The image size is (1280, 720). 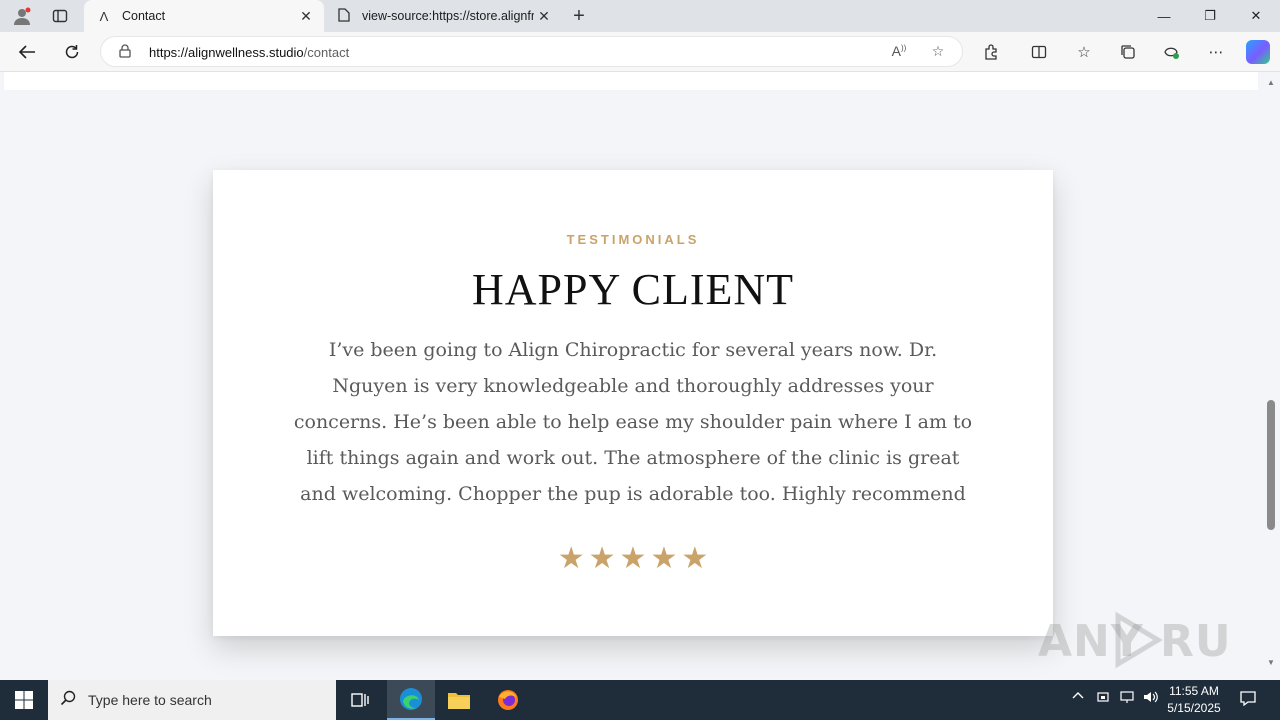 I want to click on tab-actions-icon, so click(x=60, y=16).